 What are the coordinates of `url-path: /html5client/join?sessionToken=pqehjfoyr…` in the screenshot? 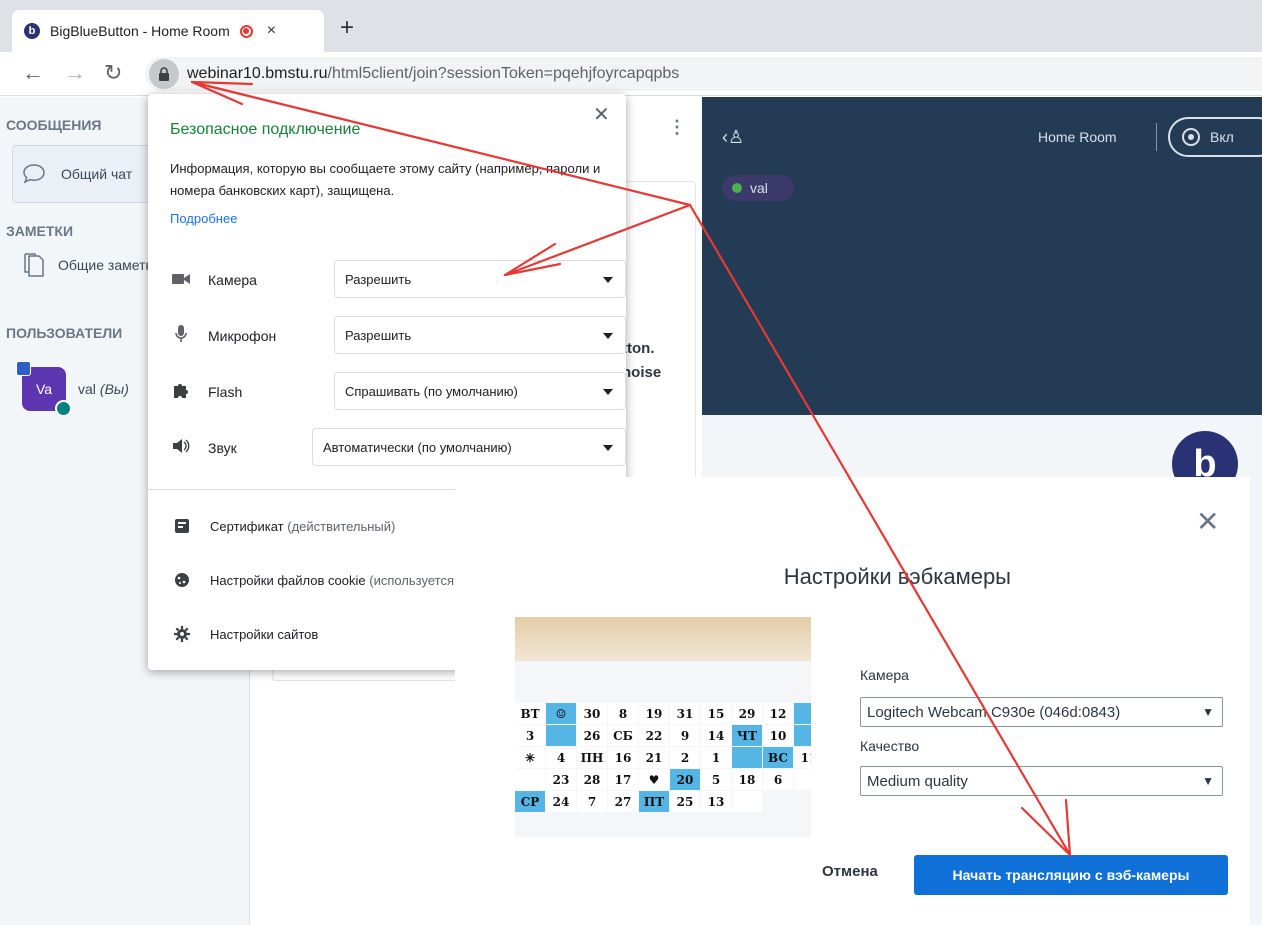 It's located at (503, 73).